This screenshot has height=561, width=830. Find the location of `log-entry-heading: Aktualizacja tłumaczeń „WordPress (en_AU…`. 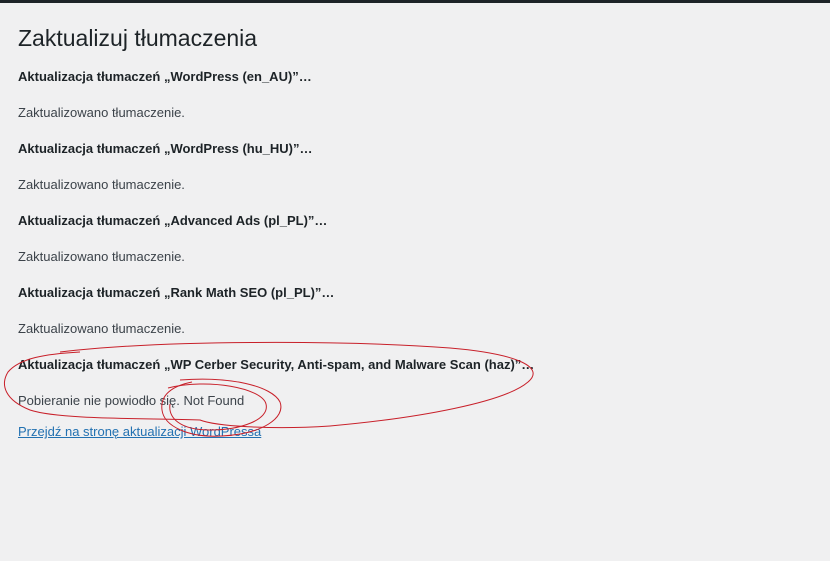

log-entry-heading: Aktualizacja tłumaczeń „WordPress (en_AU… is located at coordinates (165, 76).